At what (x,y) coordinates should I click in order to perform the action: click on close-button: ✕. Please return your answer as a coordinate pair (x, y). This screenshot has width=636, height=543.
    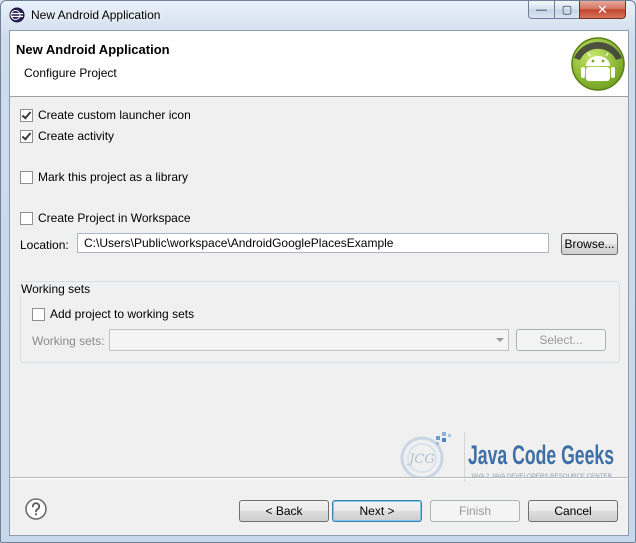
    Looking at the image, I should click on (602, 10).